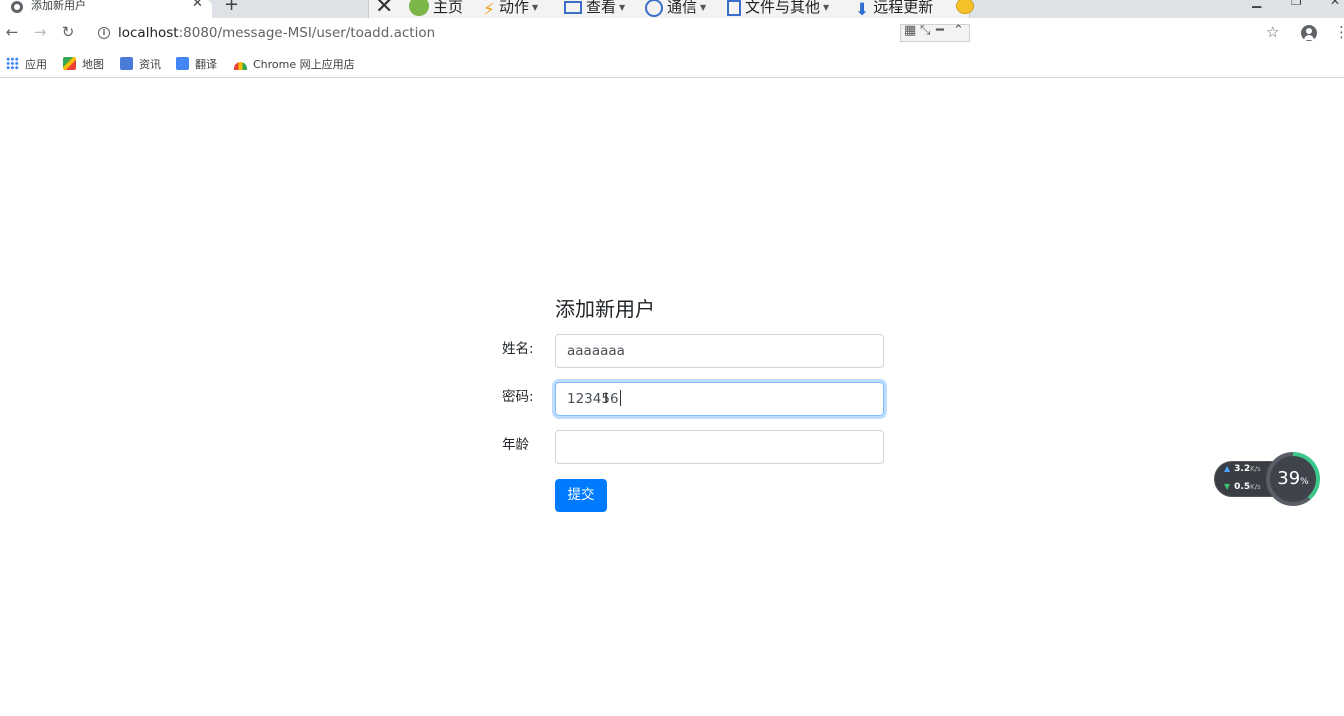  Describe the element at coordinates (862, 10) in the screenshot. I see `download-icon: ⬇` at that location.